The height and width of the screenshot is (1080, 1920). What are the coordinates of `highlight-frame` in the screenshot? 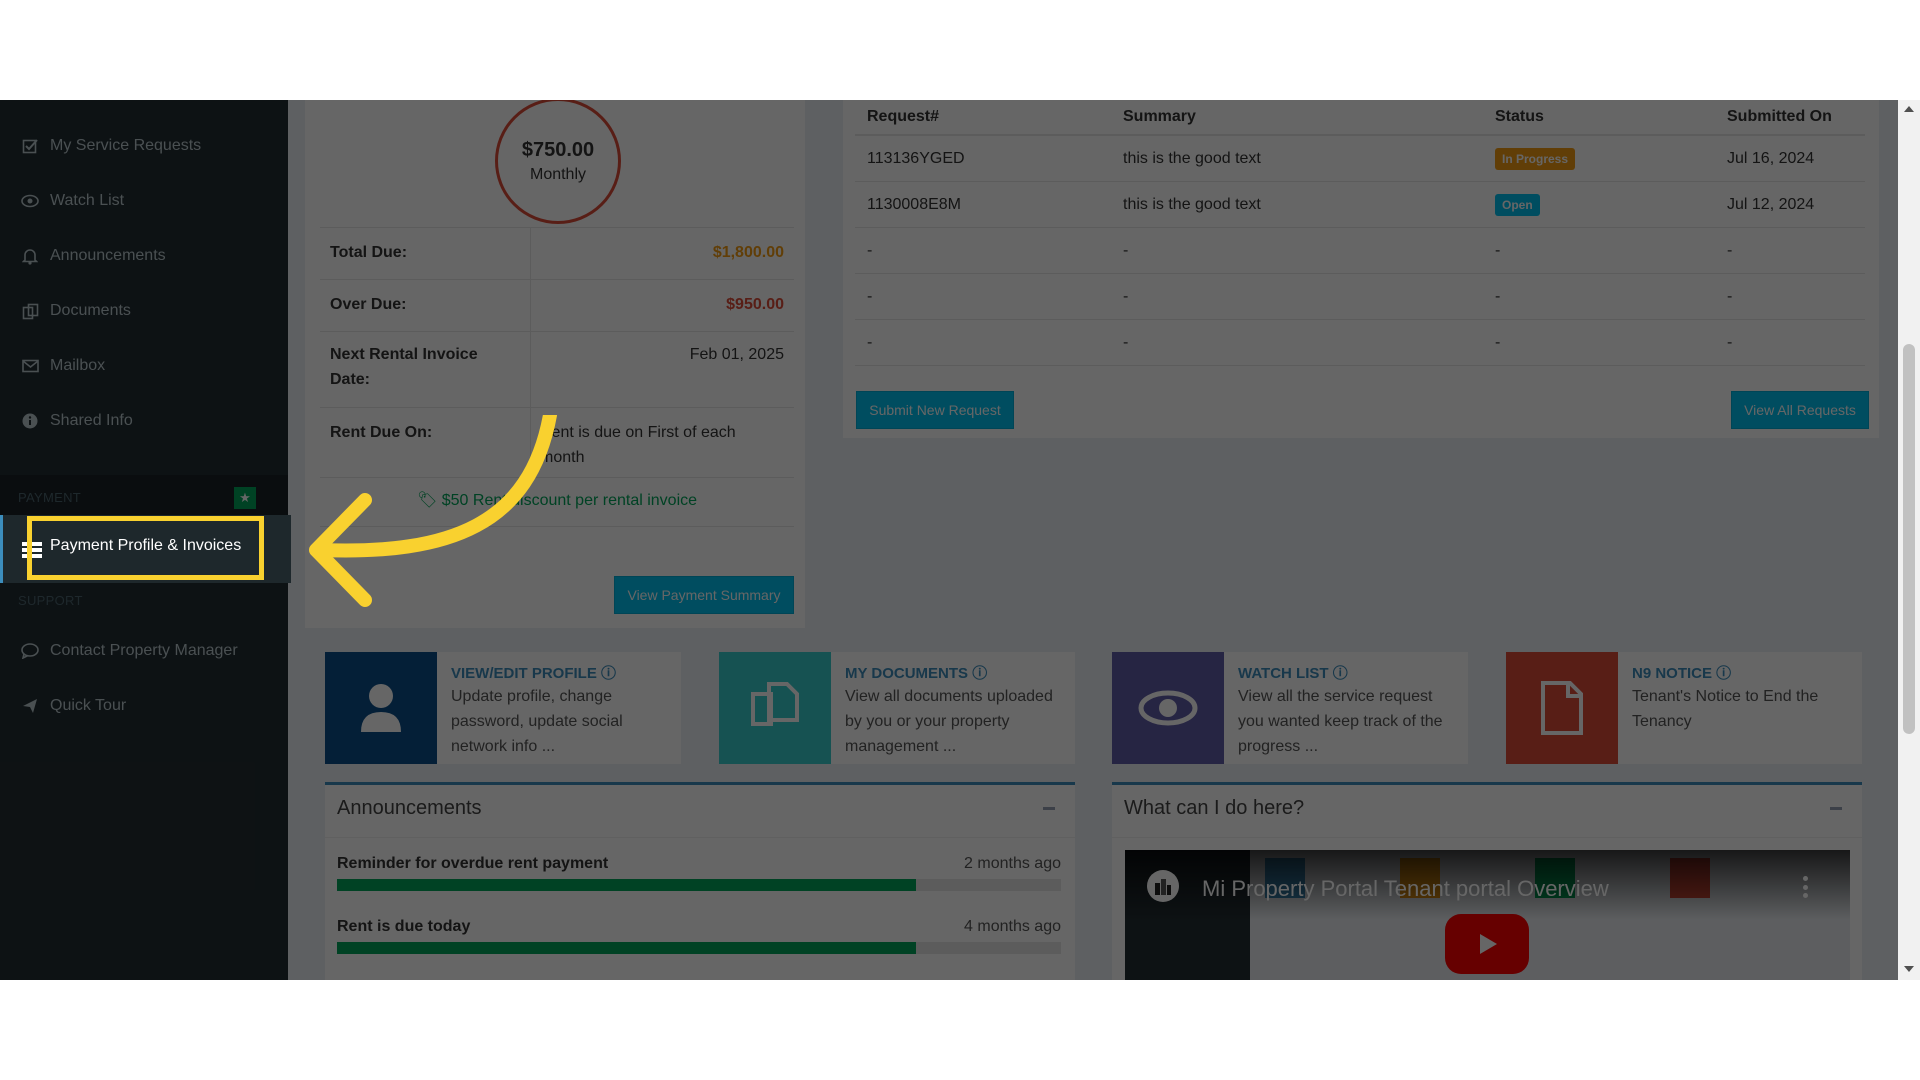 It's located at (145, 548).